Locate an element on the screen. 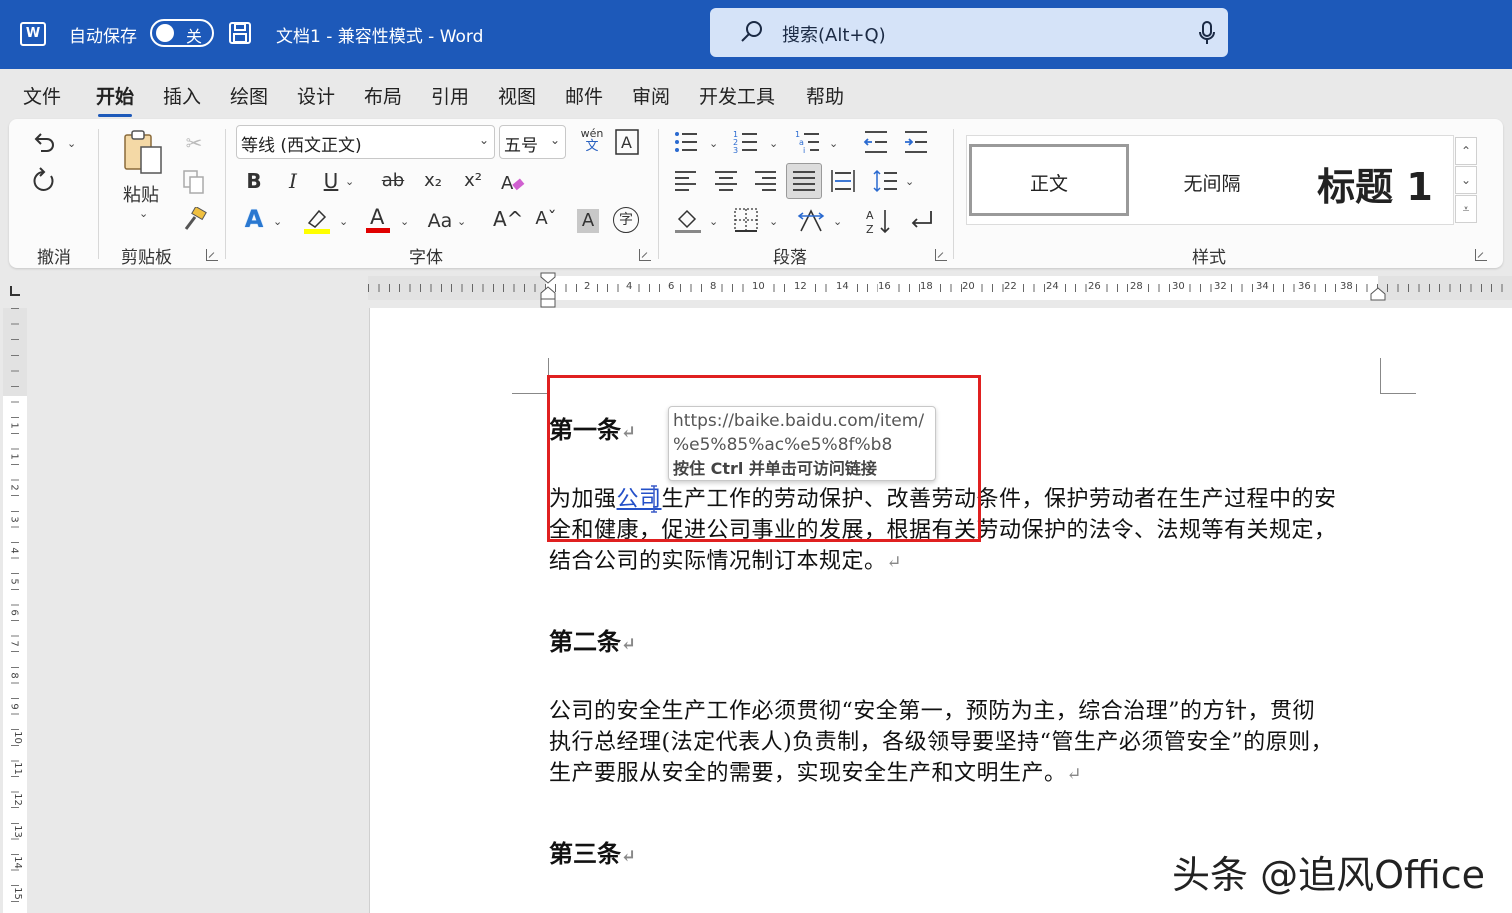 This screenshot has width=1512, height=913. heading-article-2: 第二条↵ is located at coordinates (592, 639).